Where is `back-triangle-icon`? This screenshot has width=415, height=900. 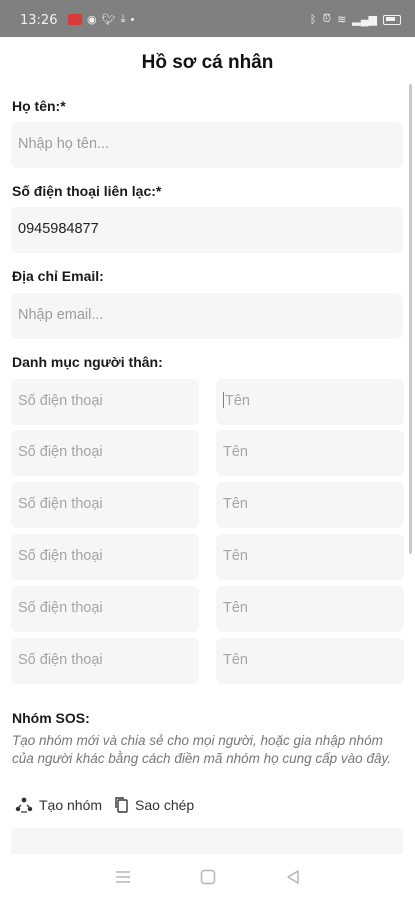 back-triangle-icon is located at coordinates (292, 877).